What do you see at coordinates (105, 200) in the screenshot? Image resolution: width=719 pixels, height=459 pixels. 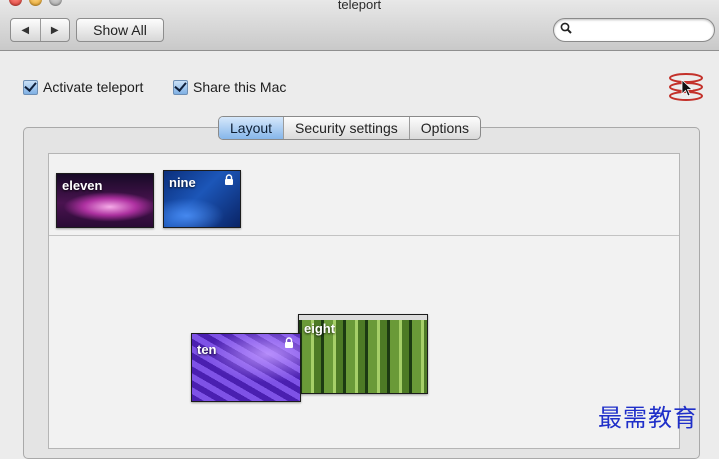 I see `screen-thumbnail-eleven: eleven` at bounding box center [105, 200].